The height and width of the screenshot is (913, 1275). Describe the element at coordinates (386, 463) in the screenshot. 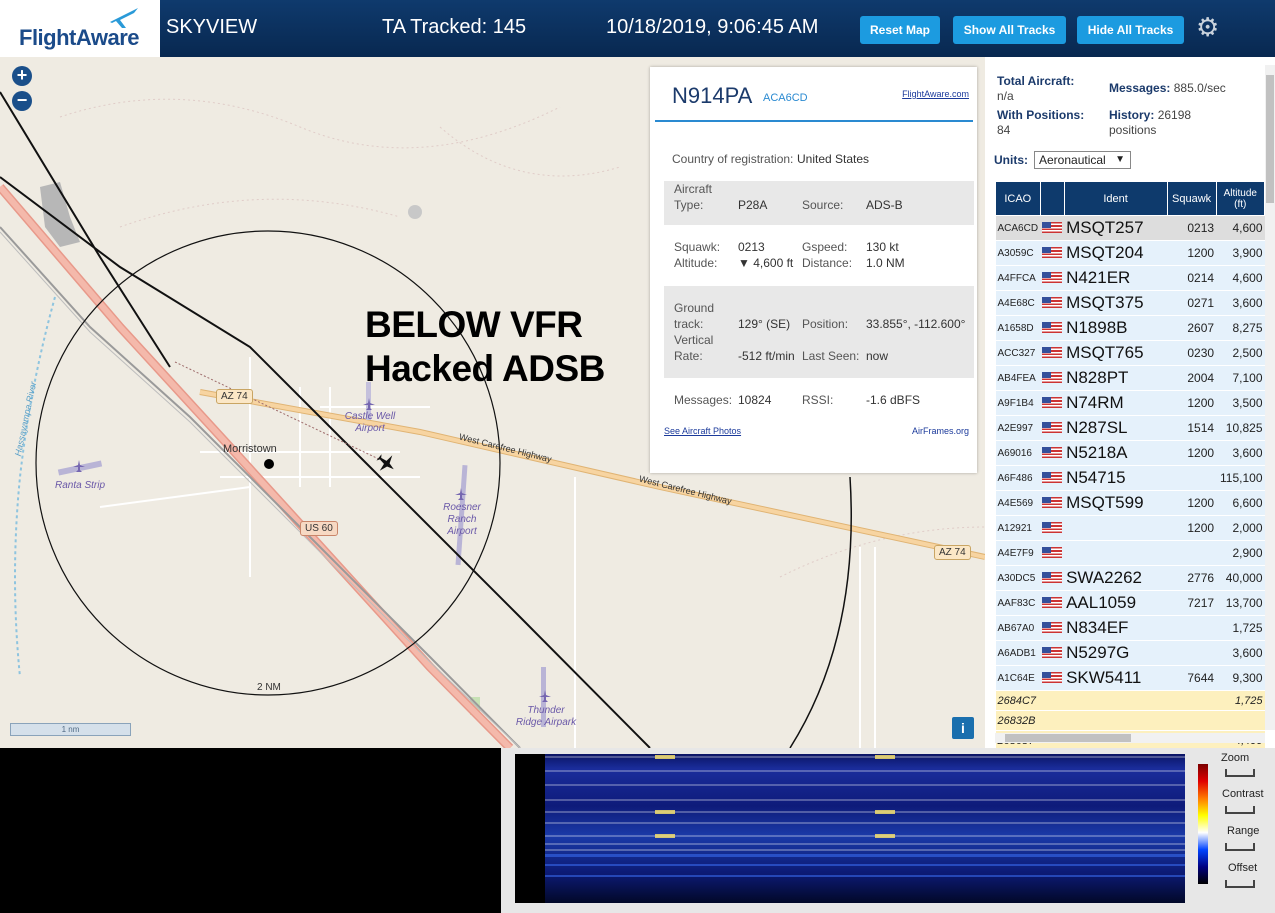

I see `aircraft-icon` at that location.